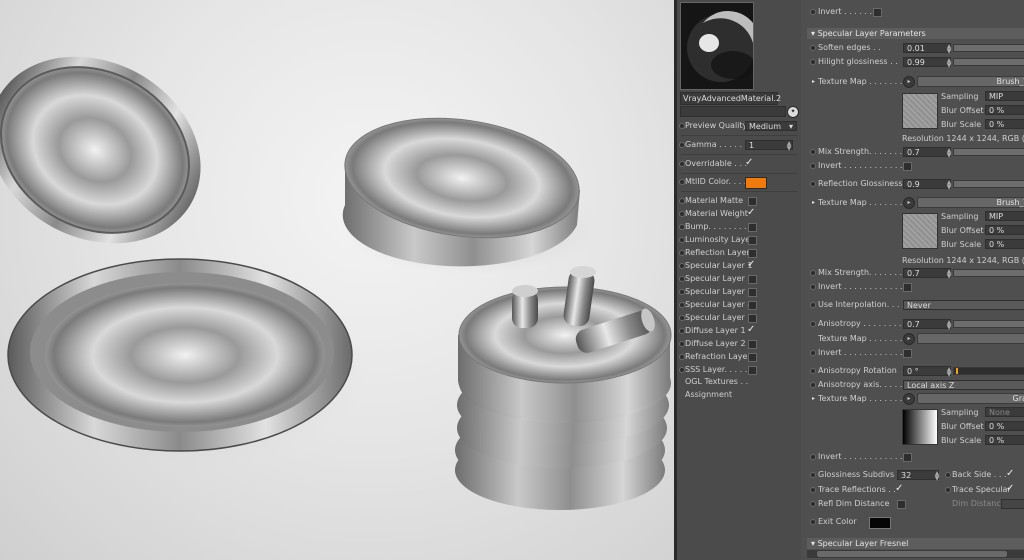 Image resolution: width=1024 pixels, height=560 pixels. I want to click on channel-row: Specular Layer 2, so click(739, 279).